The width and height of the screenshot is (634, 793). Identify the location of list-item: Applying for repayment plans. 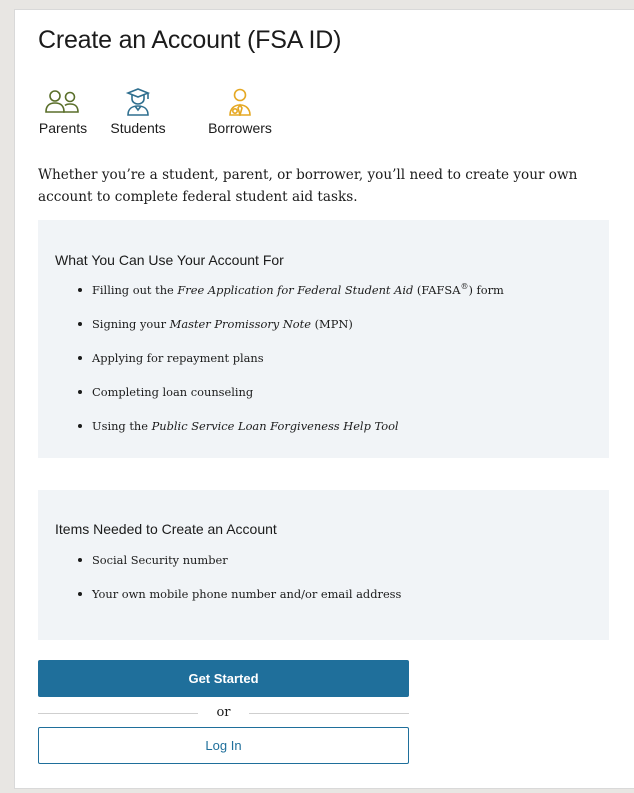
(290, 367).